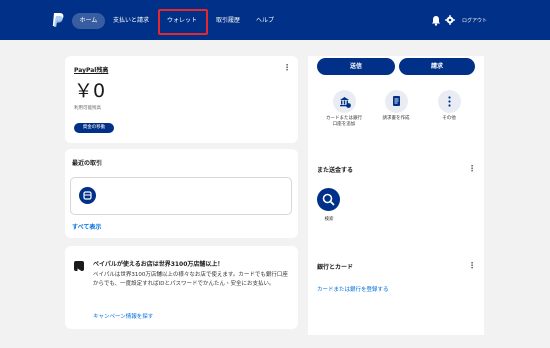  What do you see at coordinates (344, 121) in the screenshot?
I see `quick-action-label: カードまたは銀行口座を追加` at bounding box center [344, 121].